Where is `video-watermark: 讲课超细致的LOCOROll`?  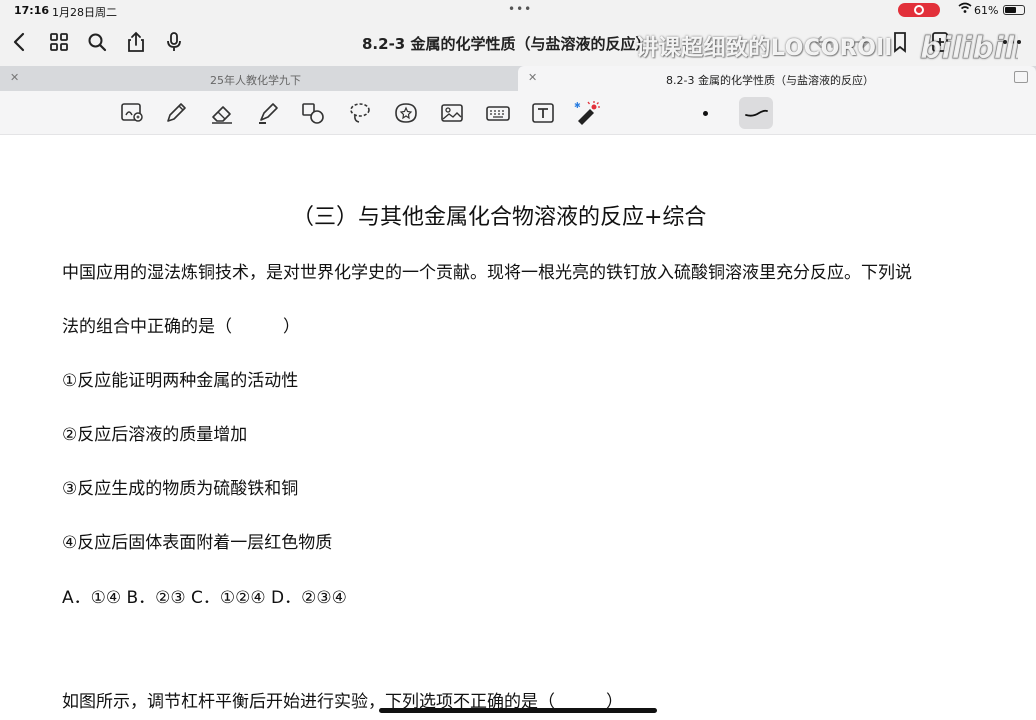 video-watermark: 讲课超细致的LOCOROll is located at coordinates (764, 48).